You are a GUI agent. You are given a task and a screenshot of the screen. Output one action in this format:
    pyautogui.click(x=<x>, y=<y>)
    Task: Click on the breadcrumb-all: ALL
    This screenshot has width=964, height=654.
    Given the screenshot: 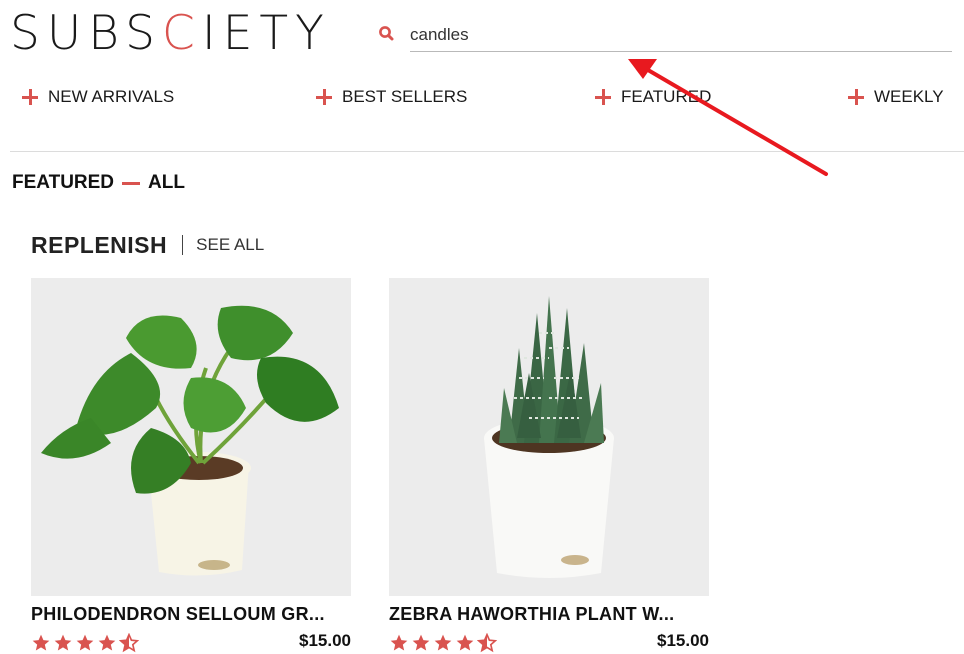 What is the action you would take?
    pyautogui.click(x=166, y=182)
    